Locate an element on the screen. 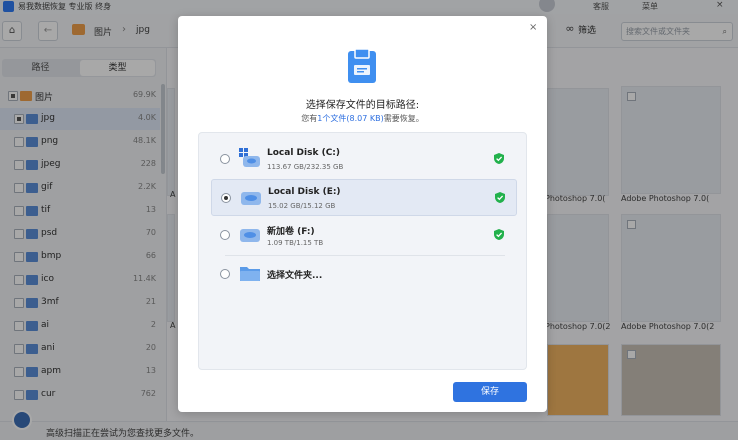 The height and width of the screenshot is (440, 738). dialog-title: 选择保存文件的目标路径: is located at coordinates (362, 105).